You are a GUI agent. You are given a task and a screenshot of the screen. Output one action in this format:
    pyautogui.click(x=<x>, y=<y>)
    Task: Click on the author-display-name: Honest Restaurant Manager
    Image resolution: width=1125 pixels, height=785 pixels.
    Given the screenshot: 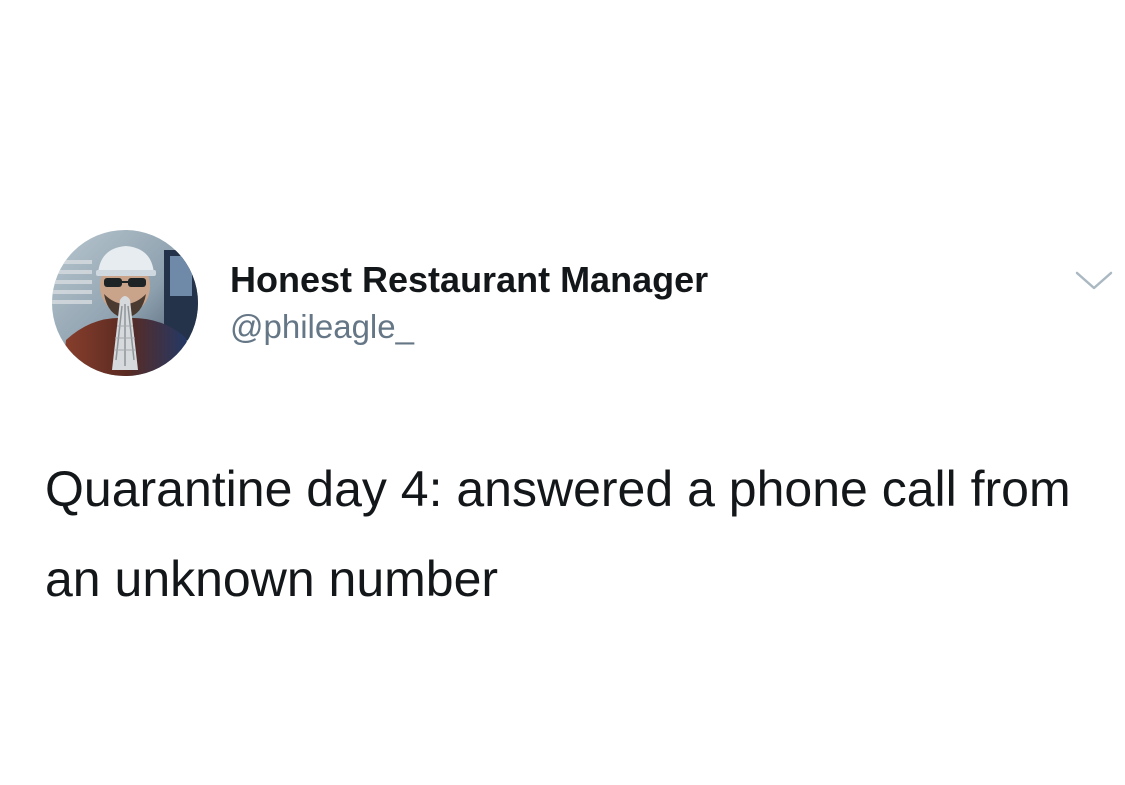 What is the action you would take?
    pyautogui.click(x=469, y=280)
    